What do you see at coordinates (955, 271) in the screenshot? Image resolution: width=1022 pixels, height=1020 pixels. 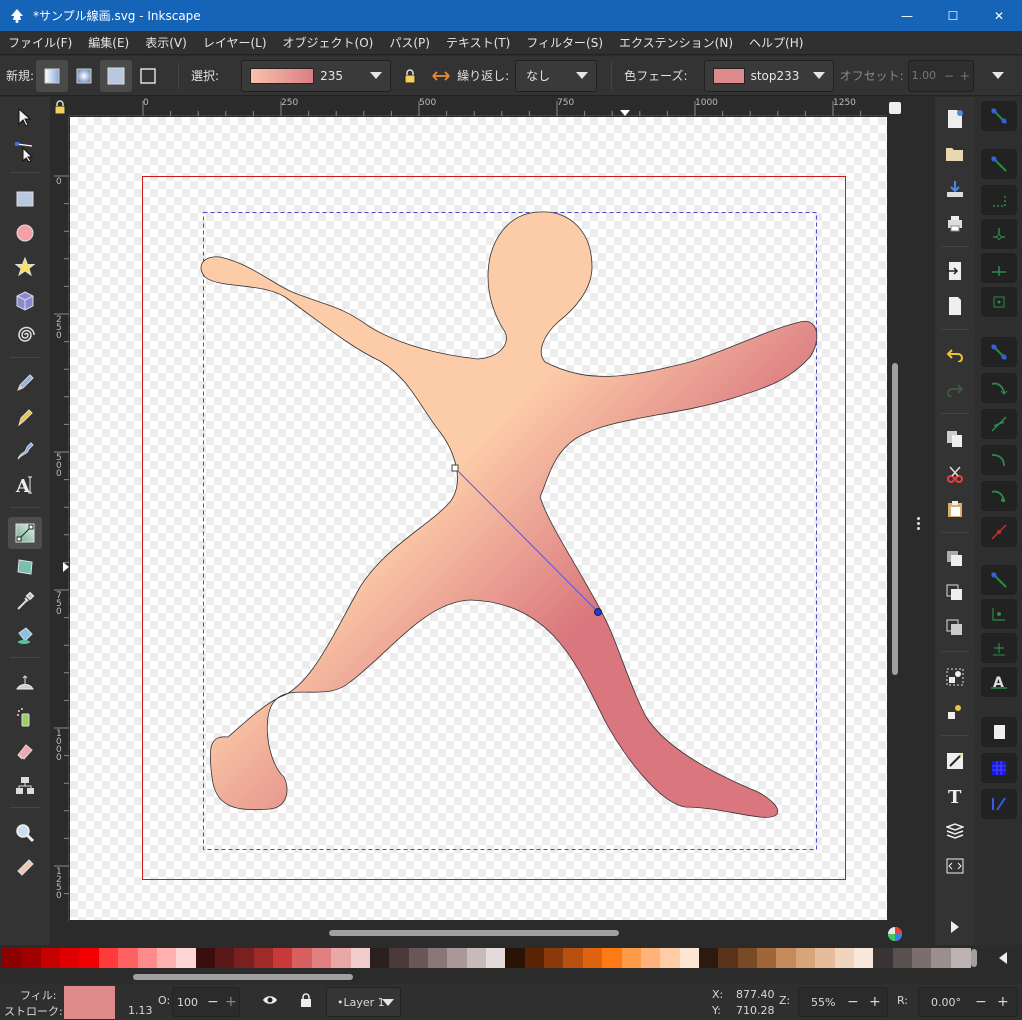 I see `import-button` at bounding box center [955, 271].